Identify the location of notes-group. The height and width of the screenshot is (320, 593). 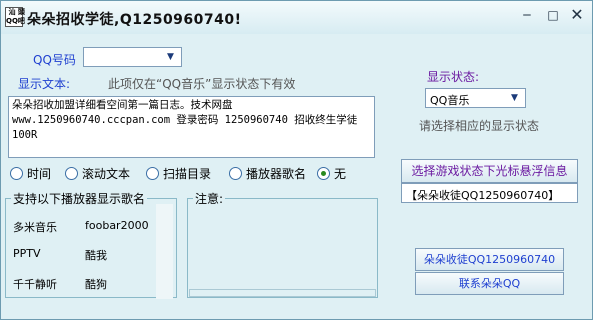
(282, 248).